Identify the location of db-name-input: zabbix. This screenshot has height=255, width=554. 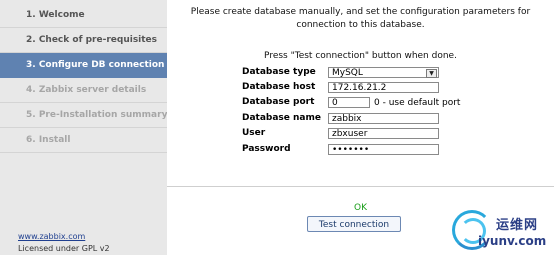
(383, 118).